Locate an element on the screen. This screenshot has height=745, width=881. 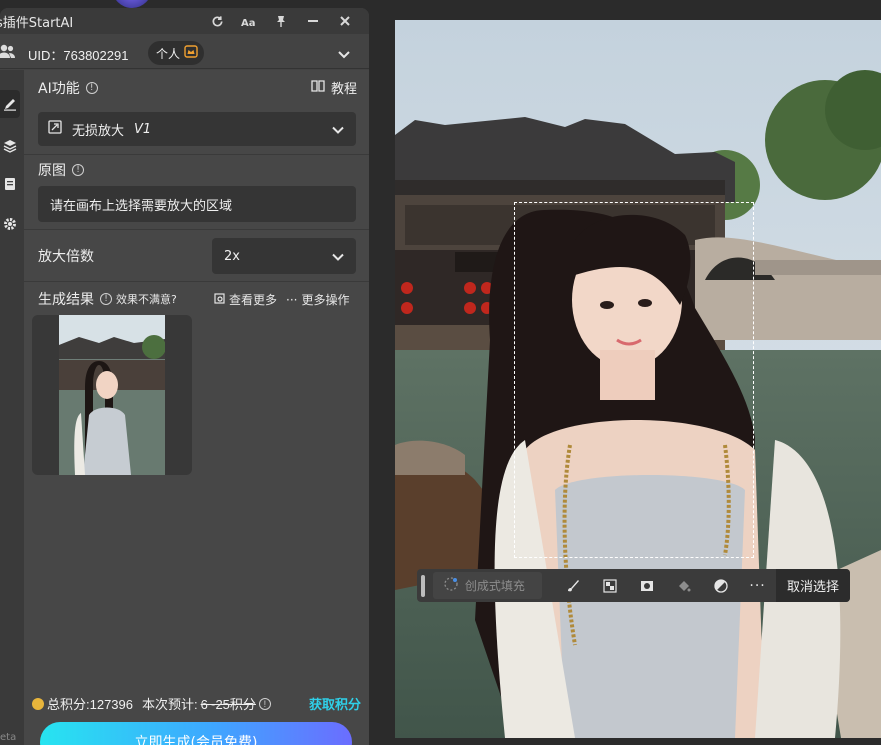
drag-handle is located at coordinates (423, 585).